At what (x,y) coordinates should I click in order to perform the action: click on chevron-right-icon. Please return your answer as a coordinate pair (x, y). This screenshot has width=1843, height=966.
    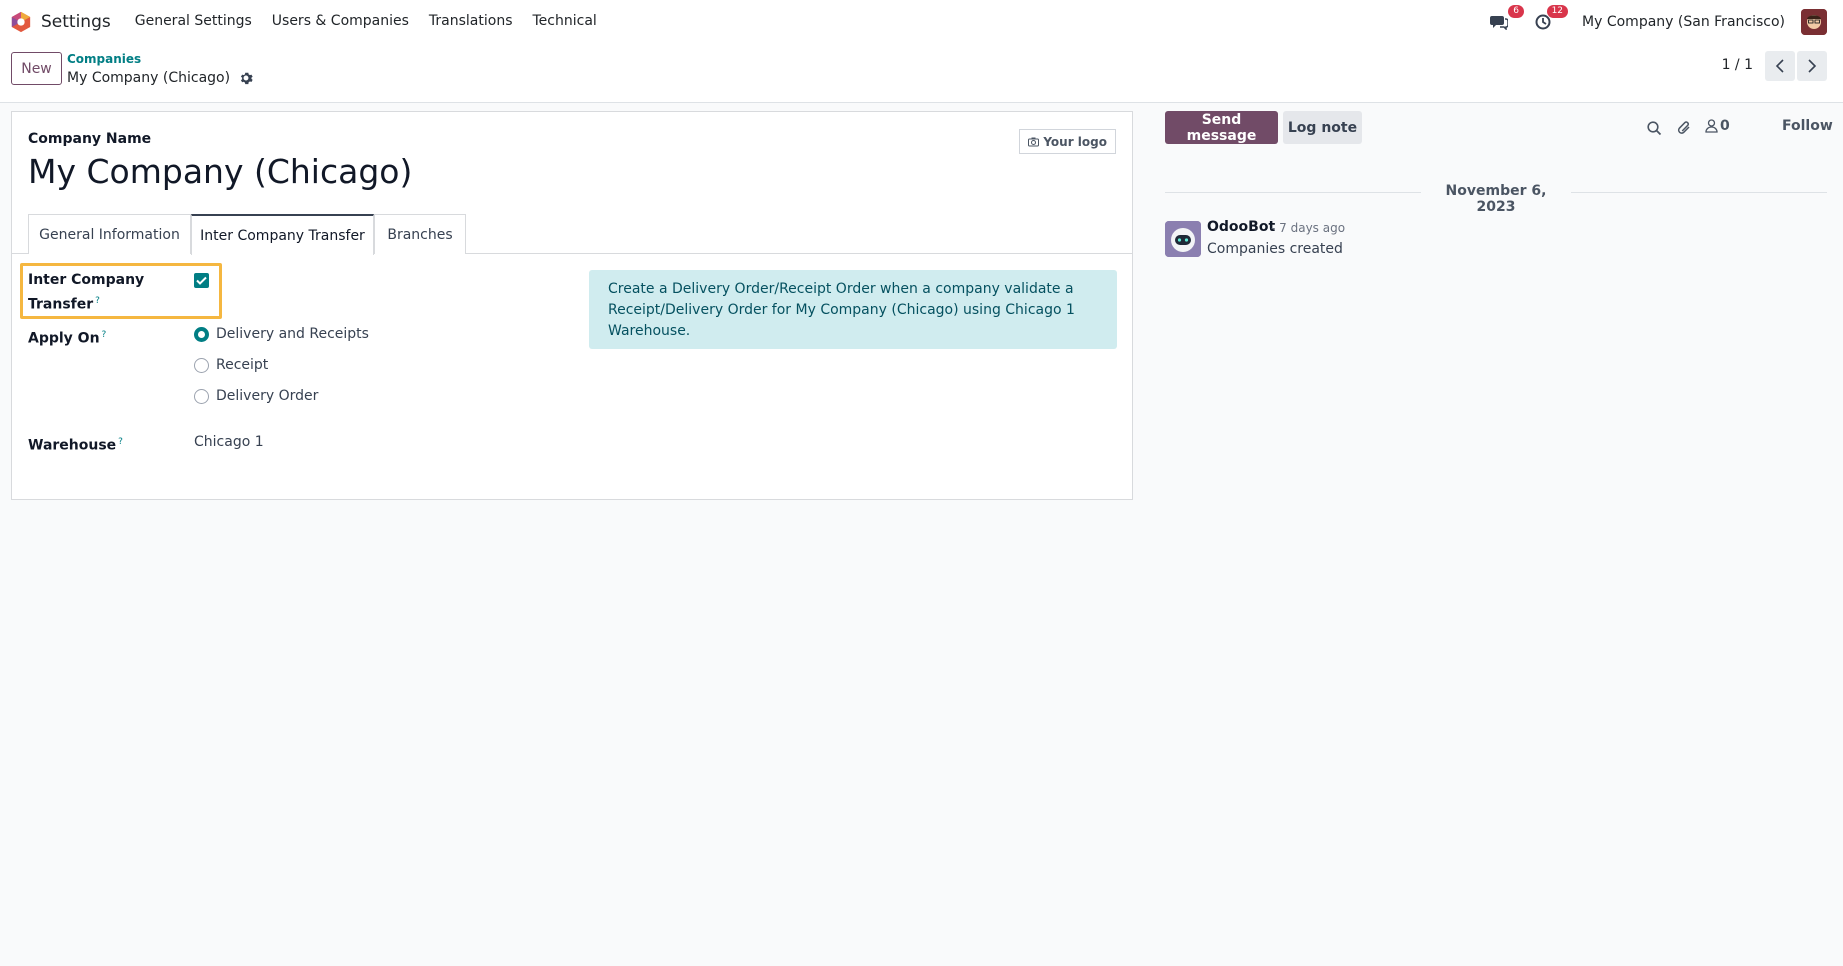
    Looking at the image, I should click on (1812, 66).